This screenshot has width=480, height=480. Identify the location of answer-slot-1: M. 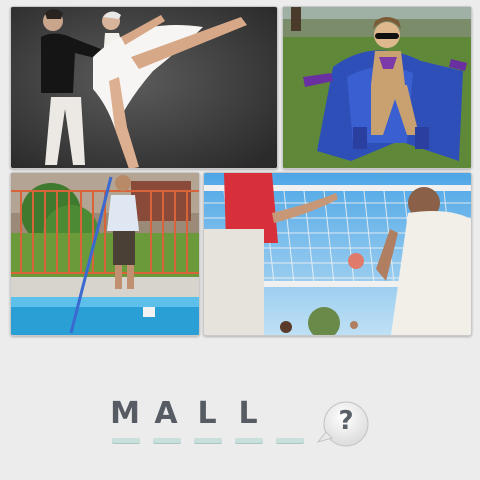
(125, 420).